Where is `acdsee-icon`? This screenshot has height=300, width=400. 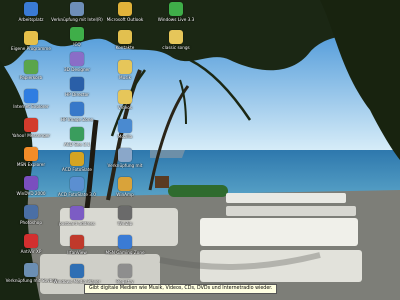
acdsee-icon is located at coordinates (77, 134).